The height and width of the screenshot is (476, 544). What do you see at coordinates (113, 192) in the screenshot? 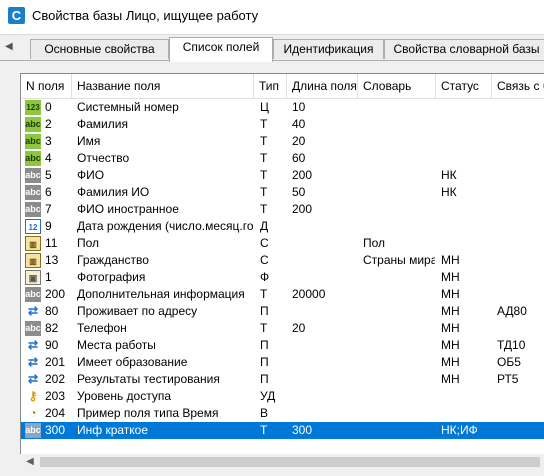
I see `cell-field-name: Фамилия ИО` at bounding box center [113, 192].